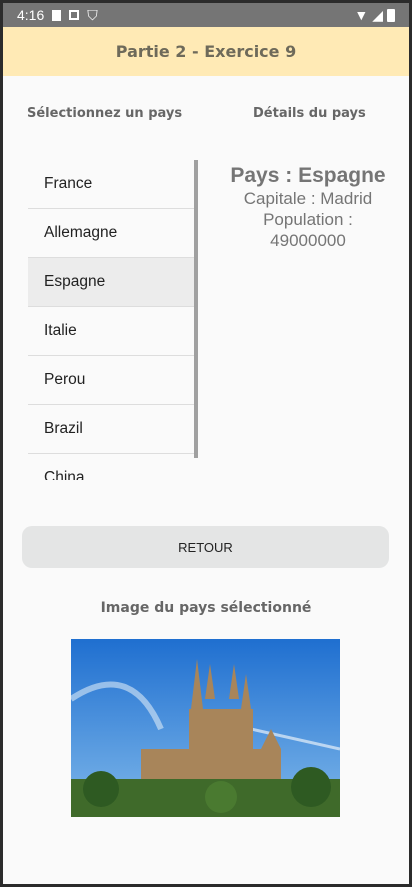  What do you see at coordinates (113, 429) in the screenshot?
I see `country-item: Brazil` at bounding box center [113, 429].